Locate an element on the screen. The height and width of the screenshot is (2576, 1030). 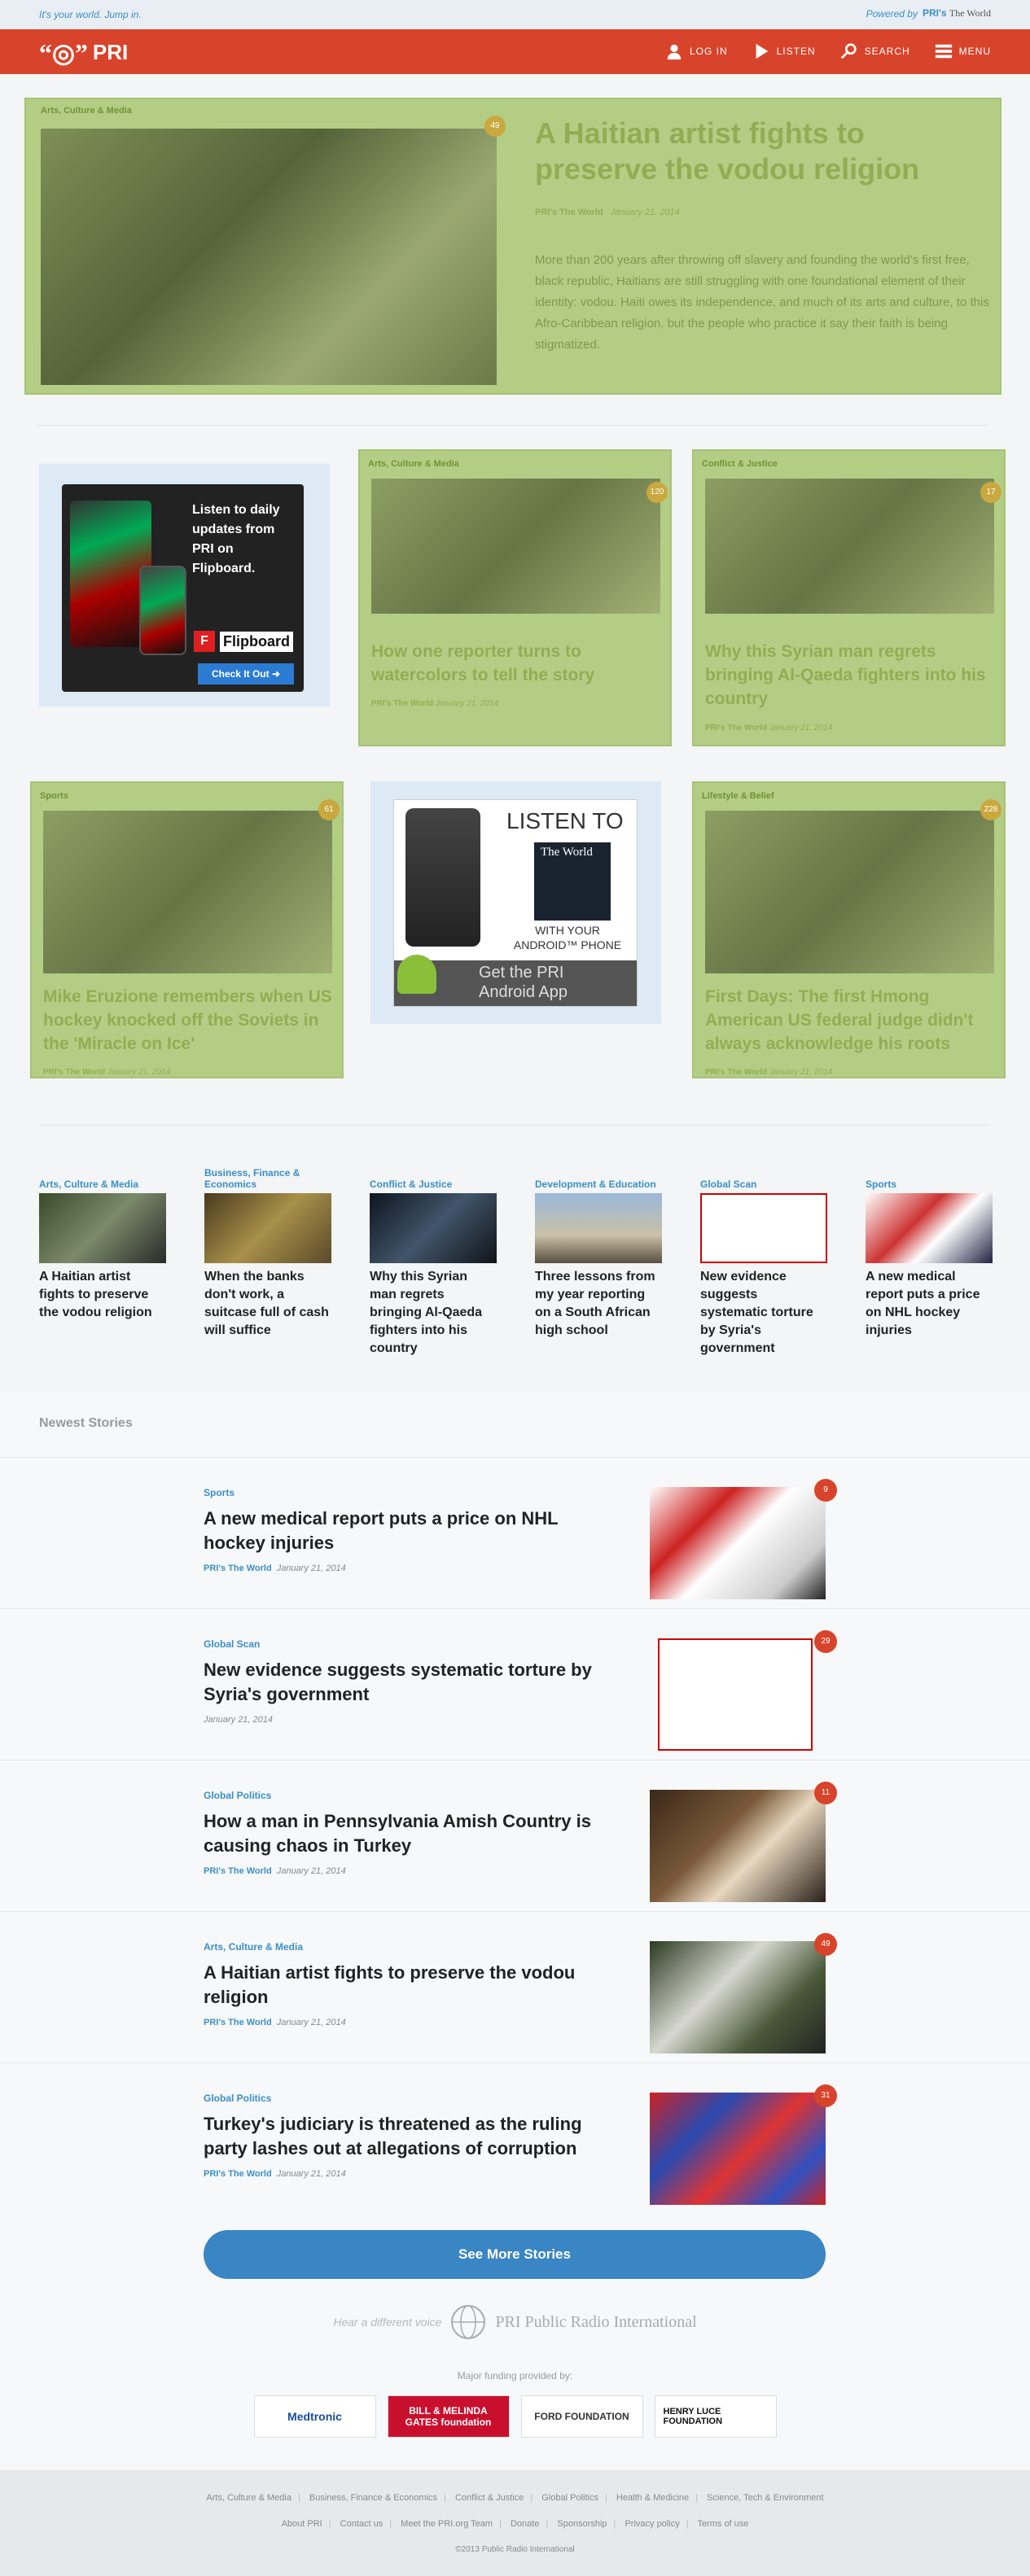
see-more-stories-button: See More Stories is located at coordinates (515, 2254).